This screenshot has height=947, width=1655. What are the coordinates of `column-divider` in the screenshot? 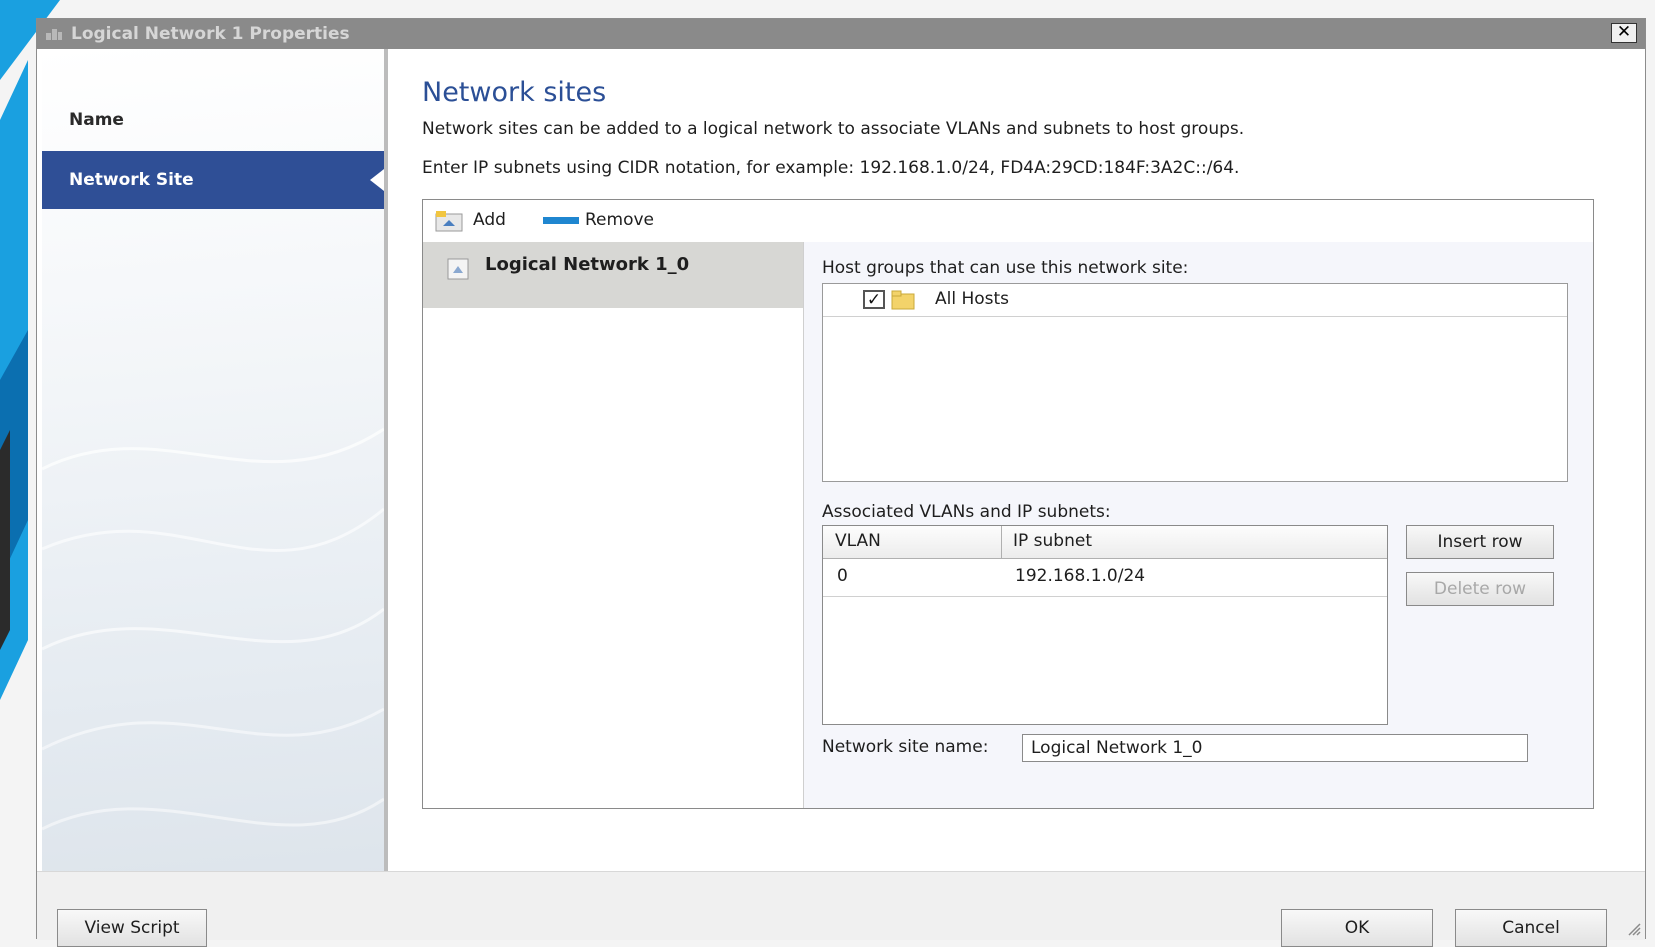 It's located at (1001, 542).